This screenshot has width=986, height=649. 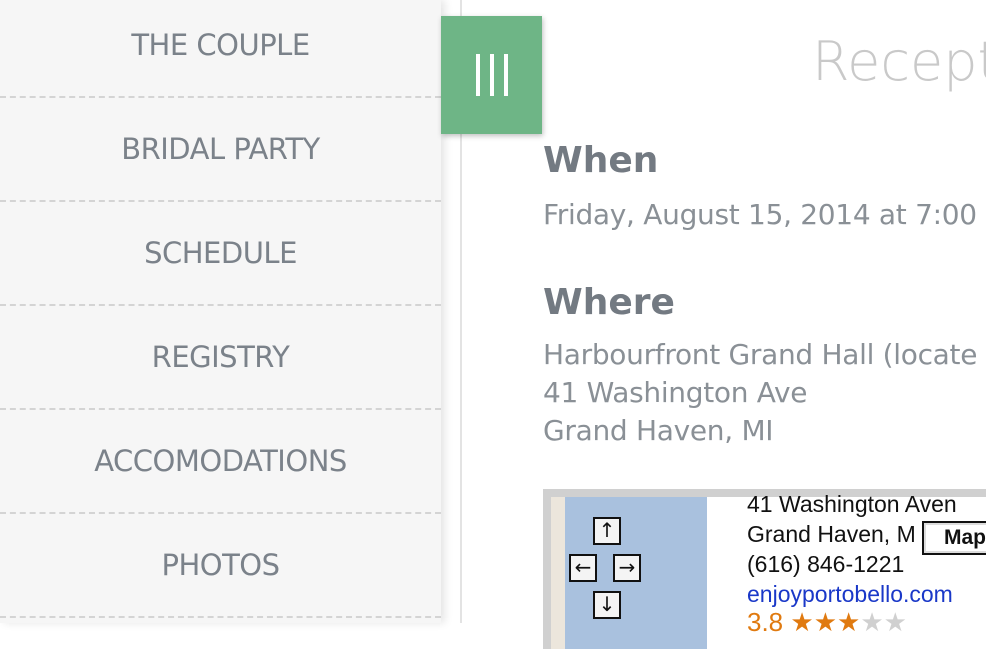 What do you see at coordinates (607, 605) in the screenshot?
I see `pan-down-icon: ↓` at bounding box center [607, 605].